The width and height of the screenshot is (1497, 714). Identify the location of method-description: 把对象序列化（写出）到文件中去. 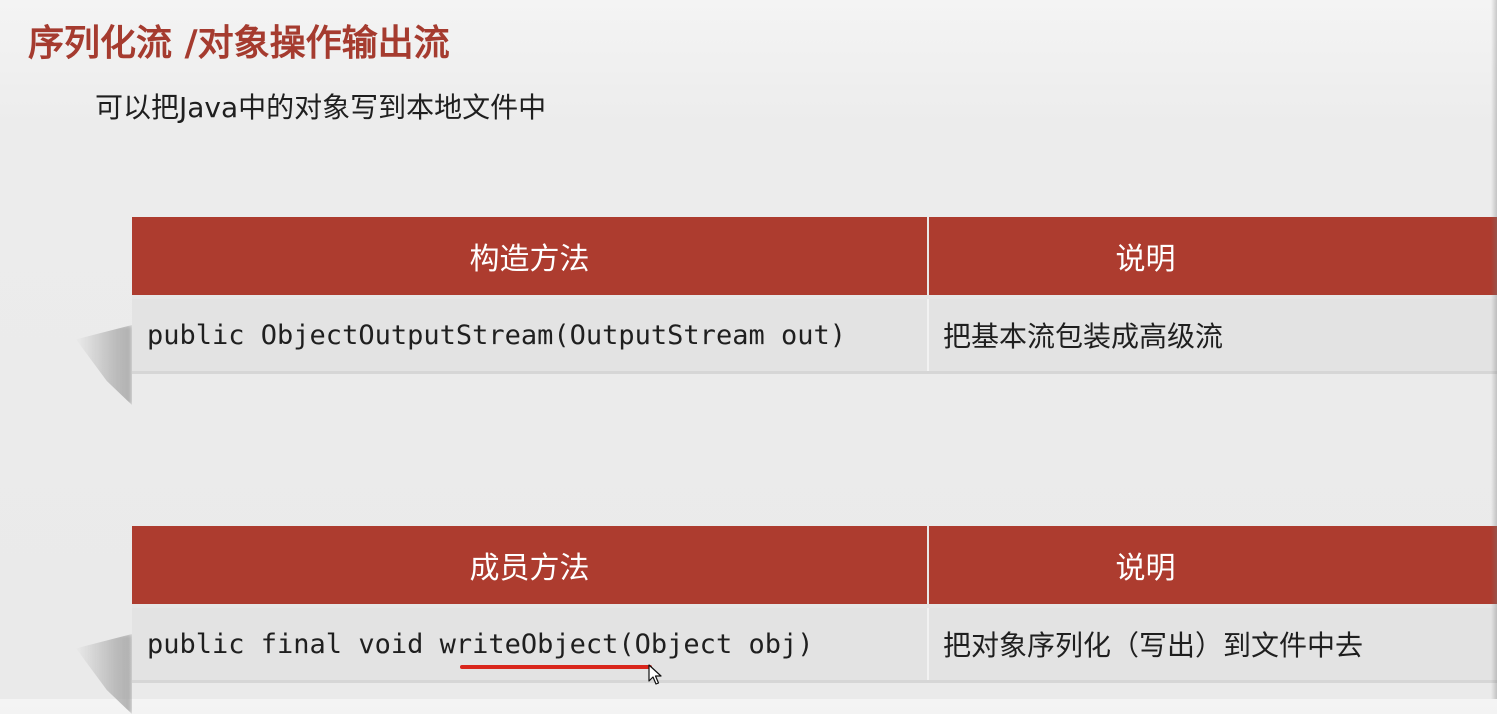
(1153, 645).